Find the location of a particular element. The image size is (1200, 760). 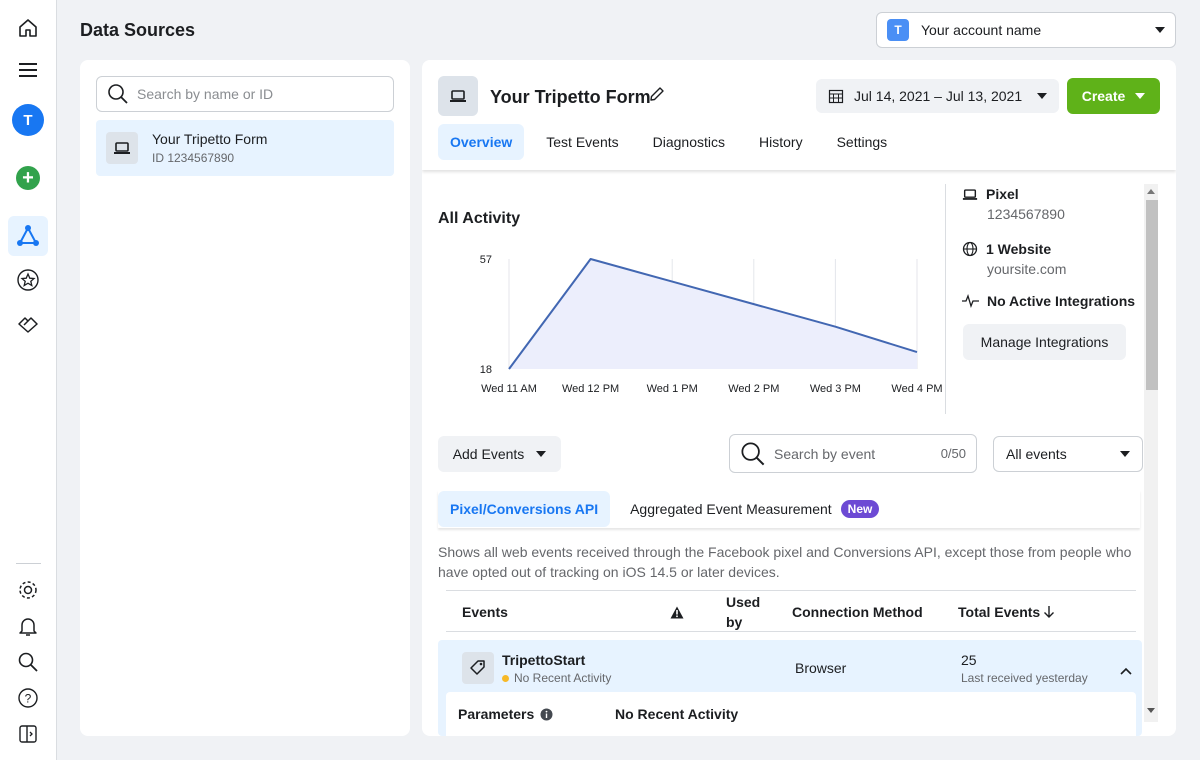

gear-icon is located at coordinates (28, 590).